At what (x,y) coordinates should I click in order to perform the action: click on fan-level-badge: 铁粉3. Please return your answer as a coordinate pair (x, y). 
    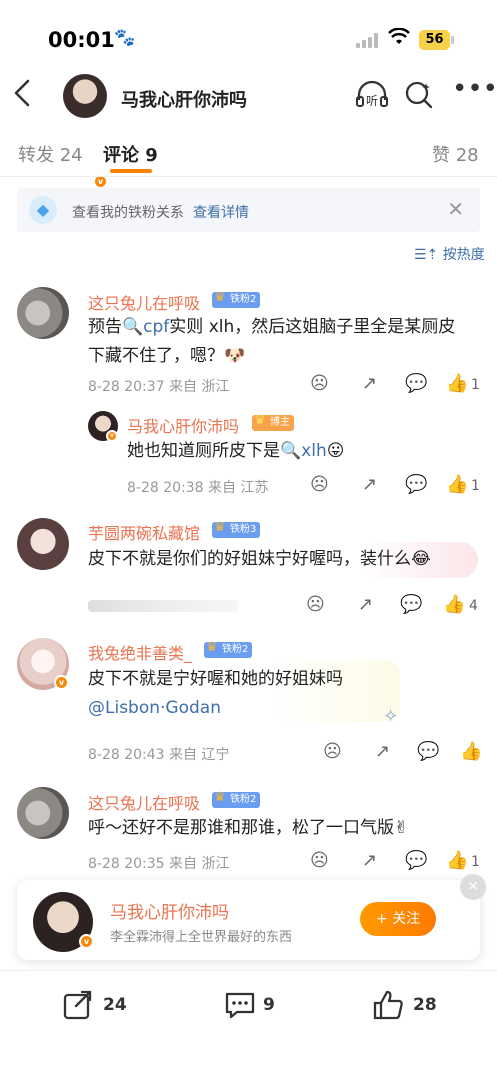
    Looking at the image, I should click on (236, 529).